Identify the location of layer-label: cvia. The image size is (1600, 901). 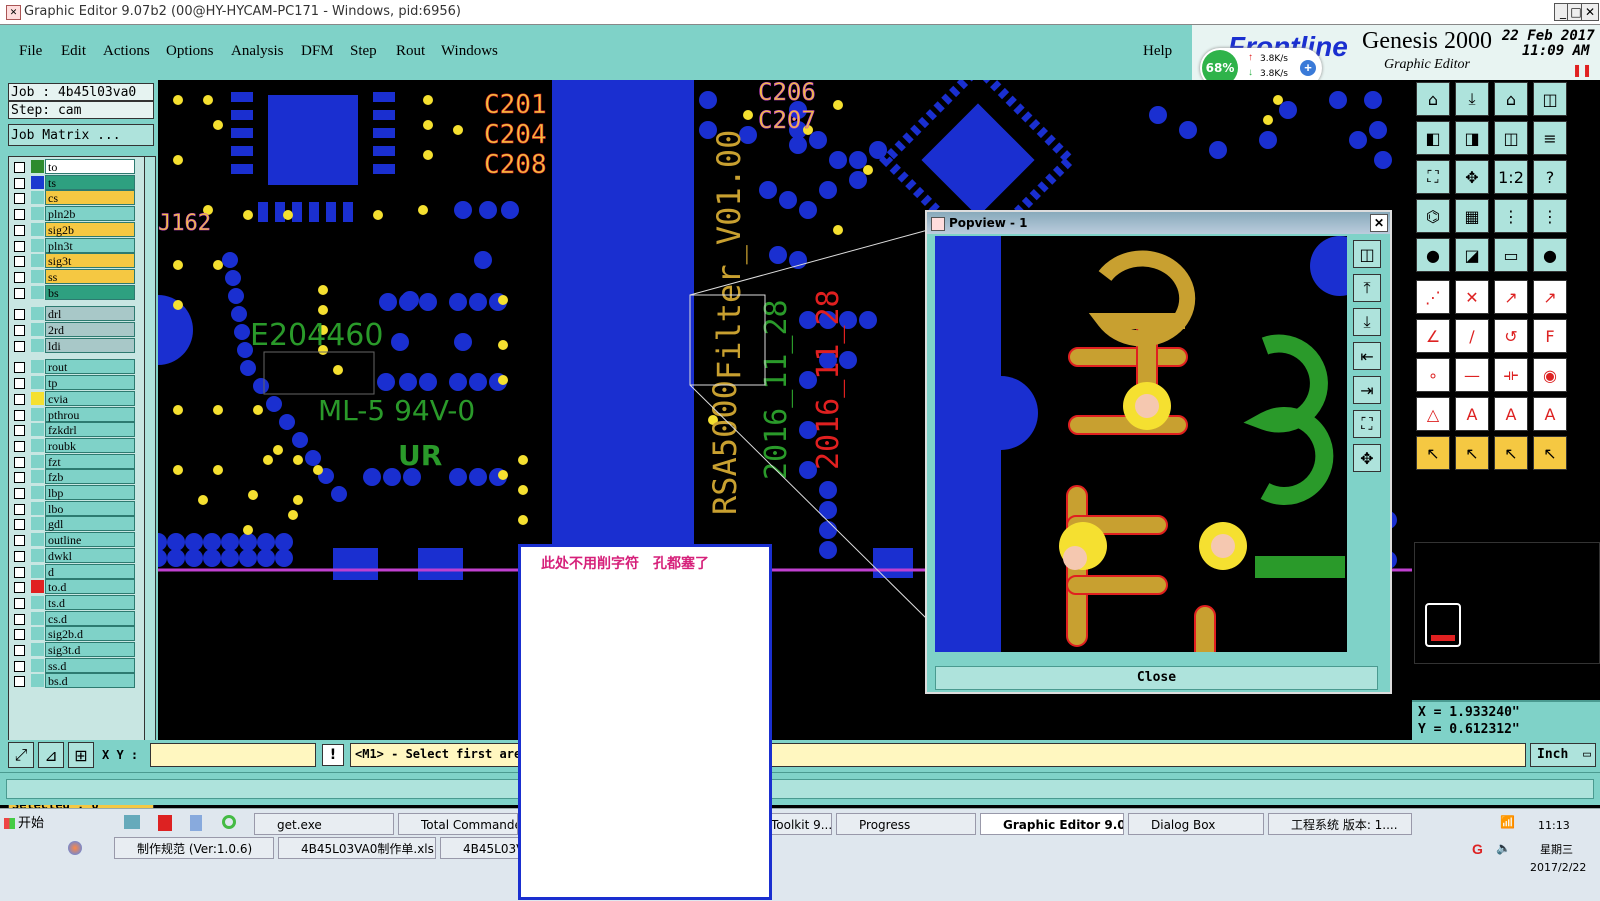
(90, 398).